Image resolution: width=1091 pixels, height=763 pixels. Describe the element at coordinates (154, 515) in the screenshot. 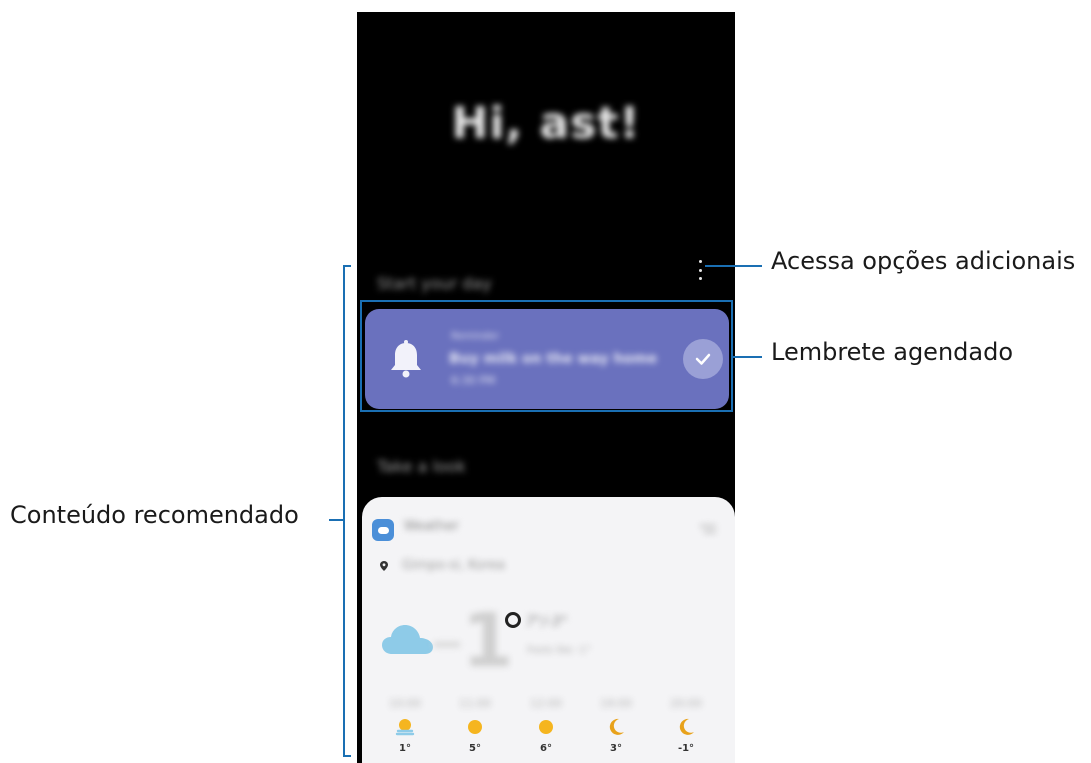

I see `recommended-callout: Conteúdo recomendado` at that location.